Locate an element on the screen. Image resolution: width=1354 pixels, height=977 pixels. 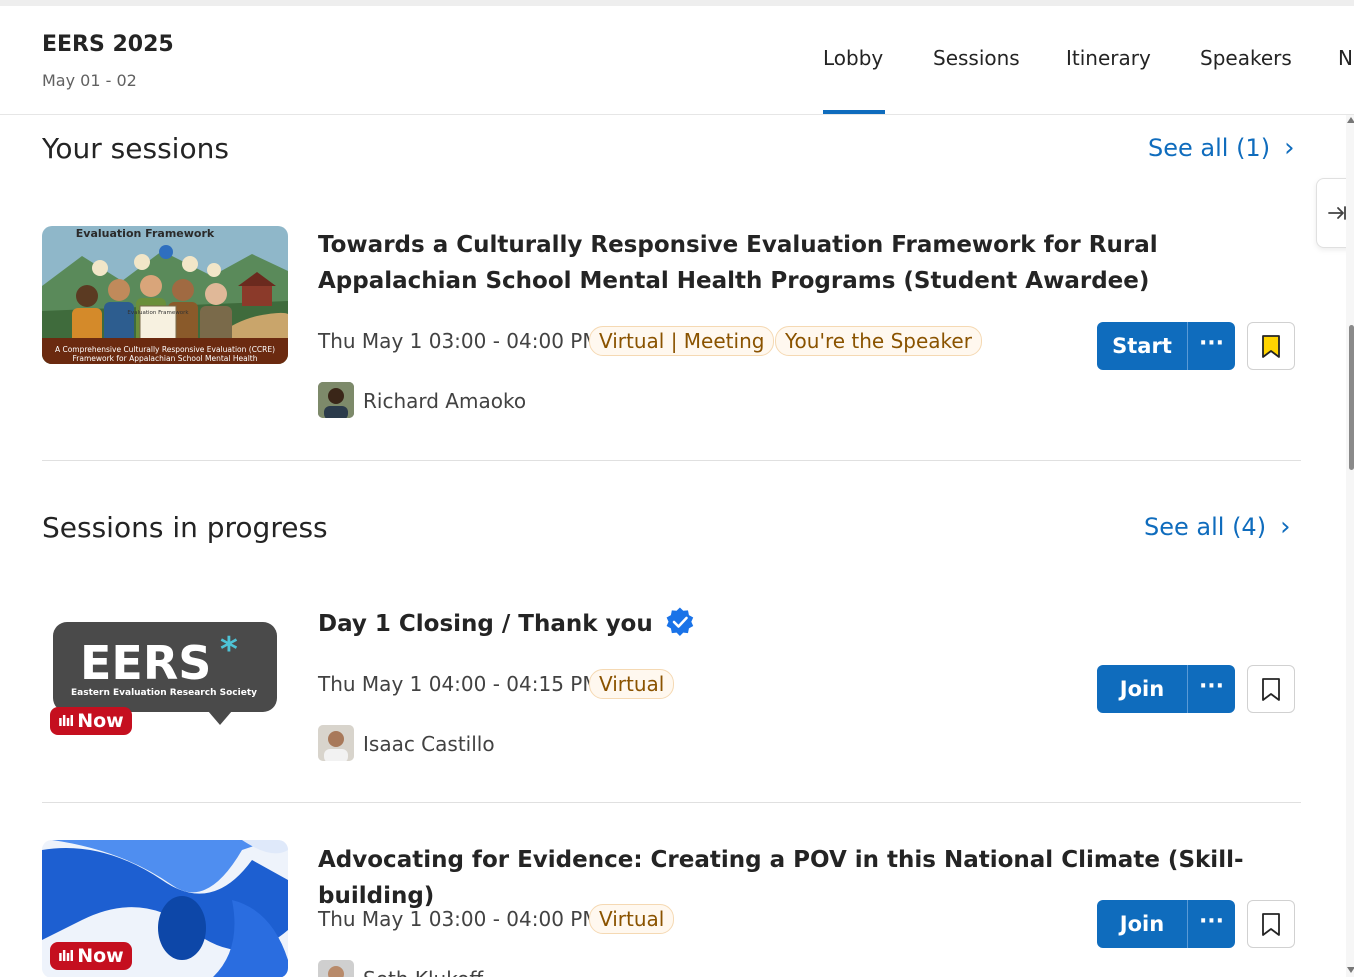
see-all-label: See all (4) is located at coordinates (1205, 527).